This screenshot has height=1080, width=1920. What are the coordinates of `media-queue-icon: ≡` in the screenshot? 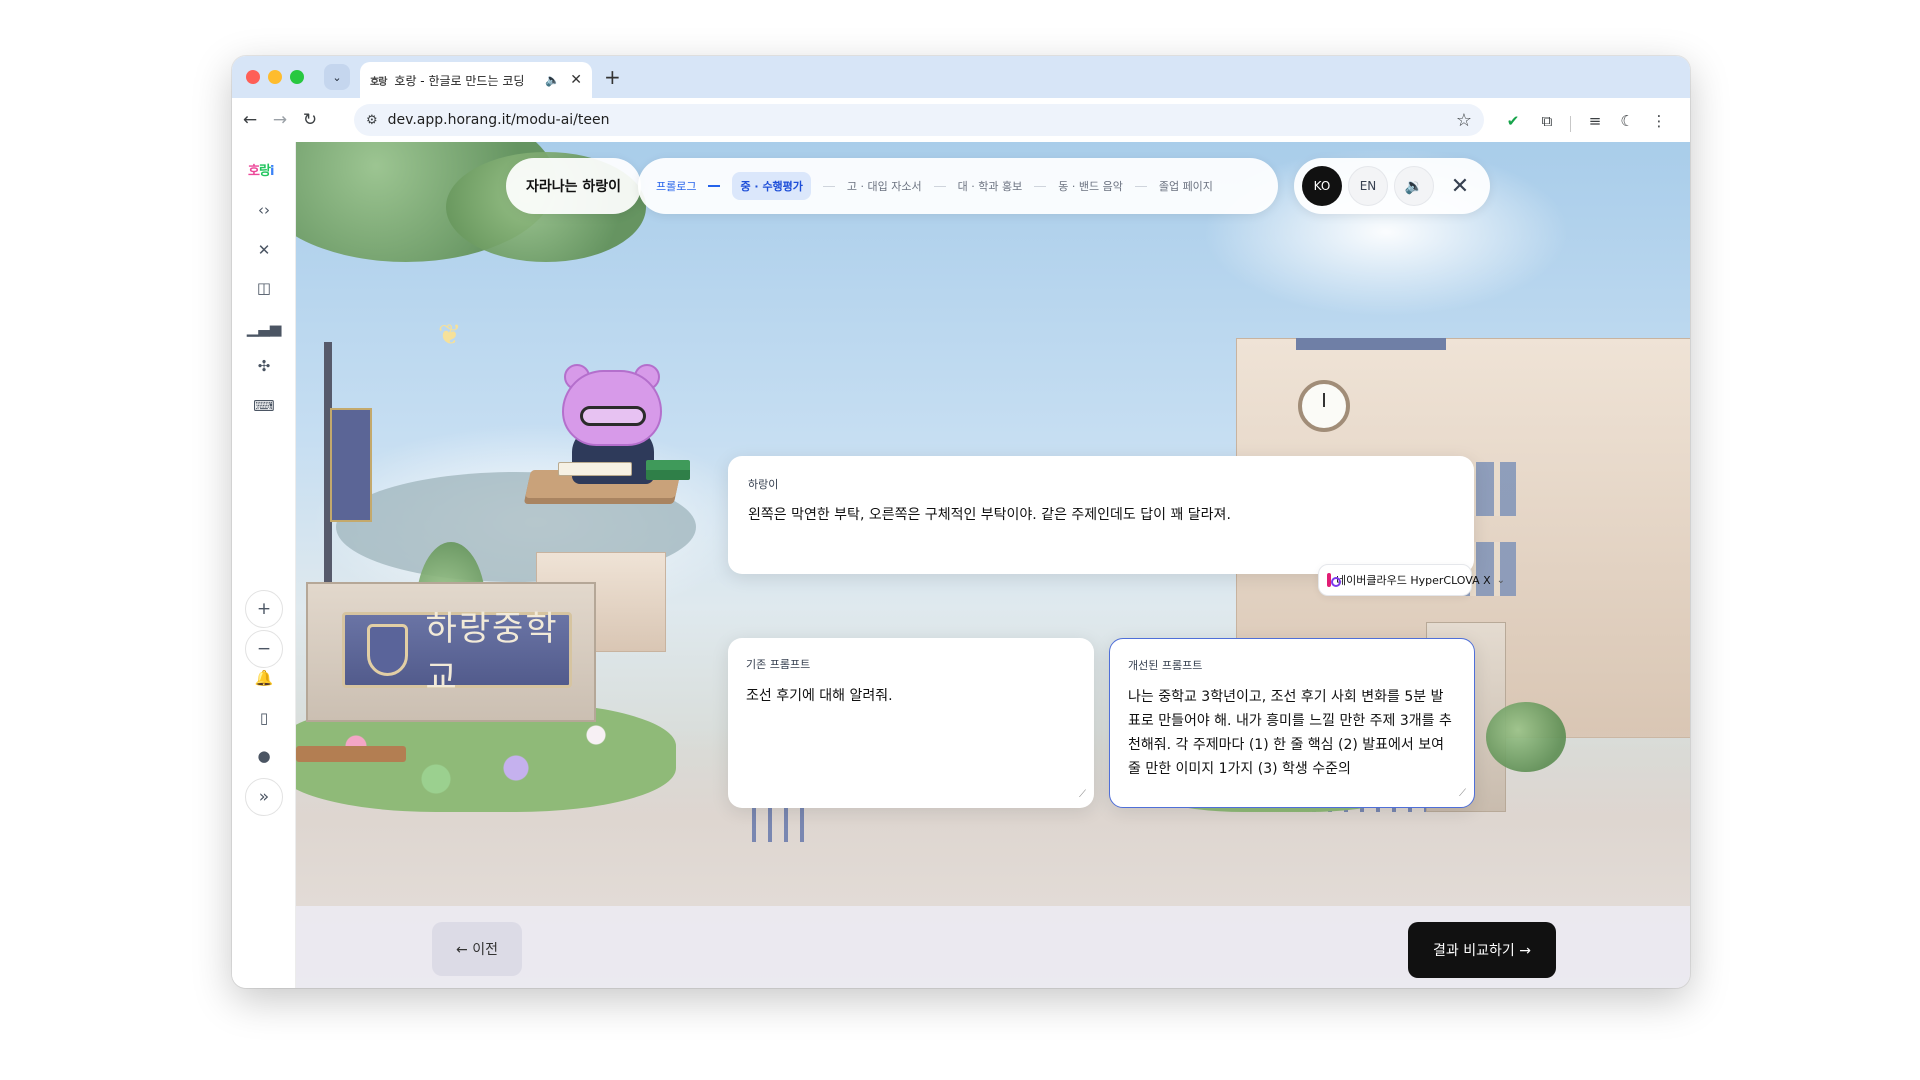 It's located at (1595, 121).